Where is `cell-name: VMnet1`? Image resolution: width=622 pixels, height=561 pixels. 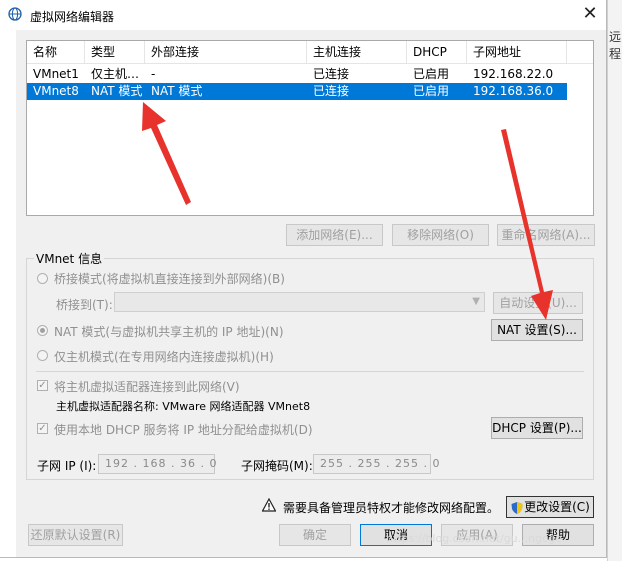
cell-name: VMnet1 is located at coordinates (56, 74).